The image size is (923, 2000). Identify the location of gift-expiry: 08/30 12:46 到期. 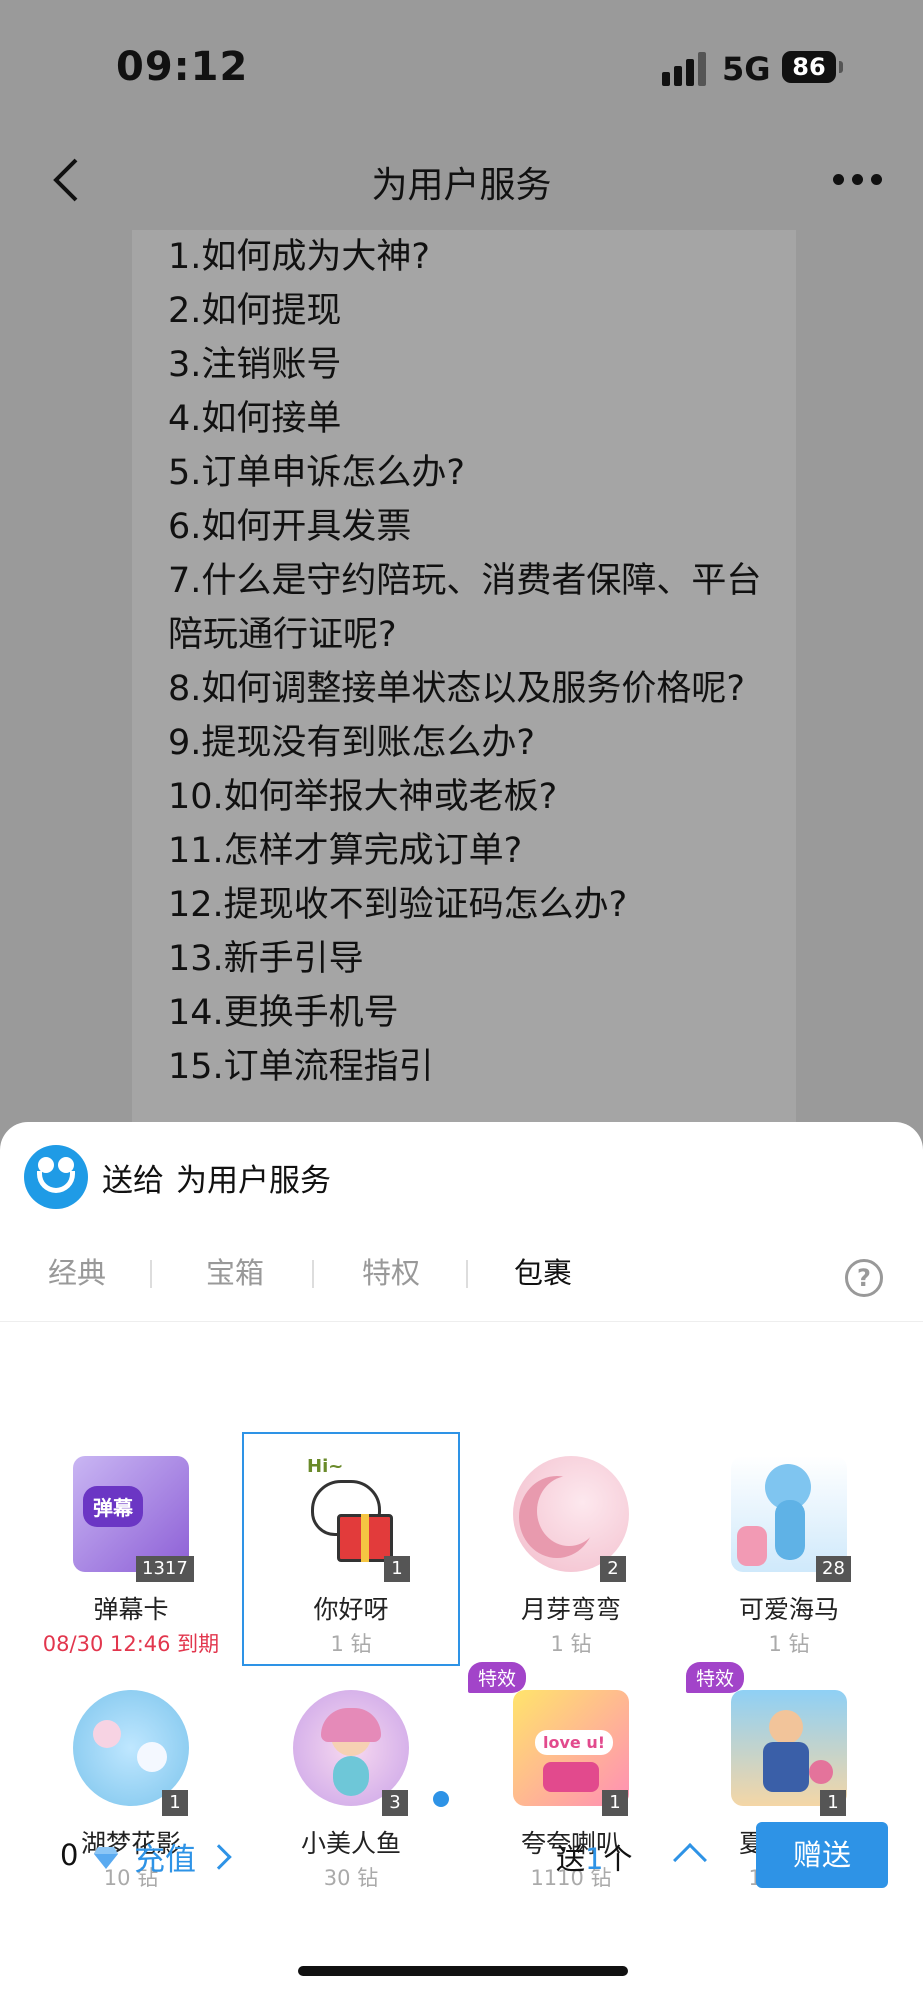
(131, 1644).